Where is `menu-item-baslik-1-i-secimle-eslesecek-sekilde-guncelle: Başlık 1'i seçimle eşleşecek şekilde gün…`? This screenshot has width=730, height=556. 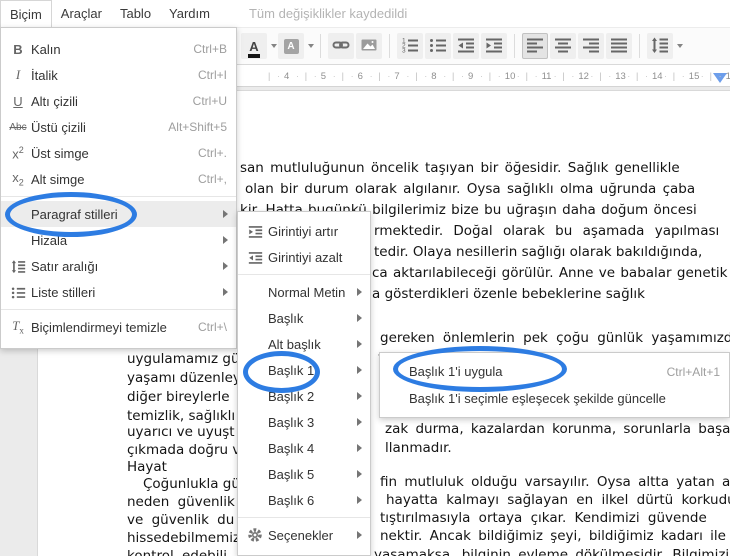
menu-item-baslik-1-i-secimle-eslesecek-sekilde-guncelle: Başlık 1'i seçimle eşleşecek şekilde gün… is located at coordinates (554, 398).